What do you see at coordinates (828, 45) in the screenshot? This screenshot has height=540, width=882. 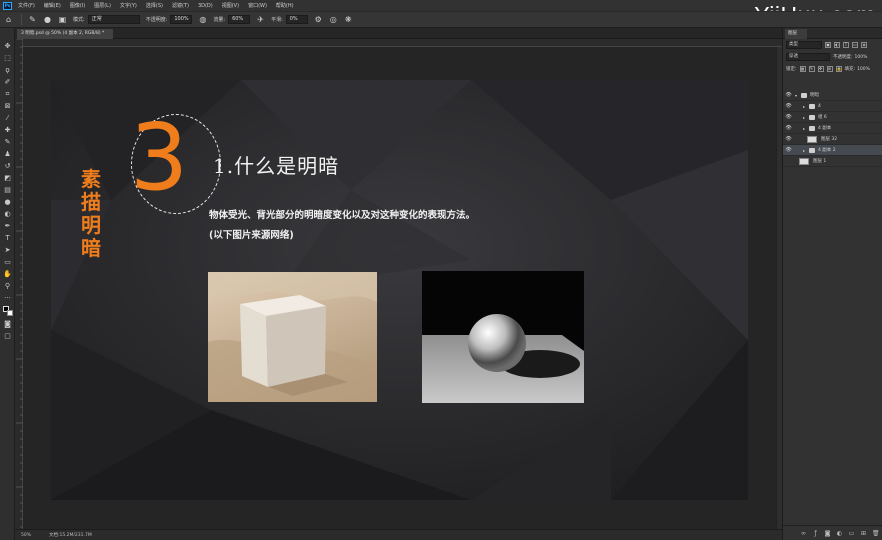 I see `pixel-filter-icon: ▣` at bounding box center [828, 45].